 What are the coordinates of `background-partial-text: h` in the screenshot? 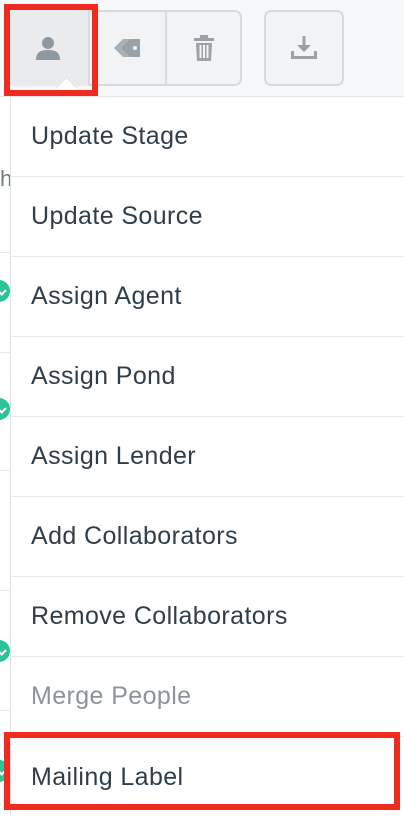 It's located at (5, 178).